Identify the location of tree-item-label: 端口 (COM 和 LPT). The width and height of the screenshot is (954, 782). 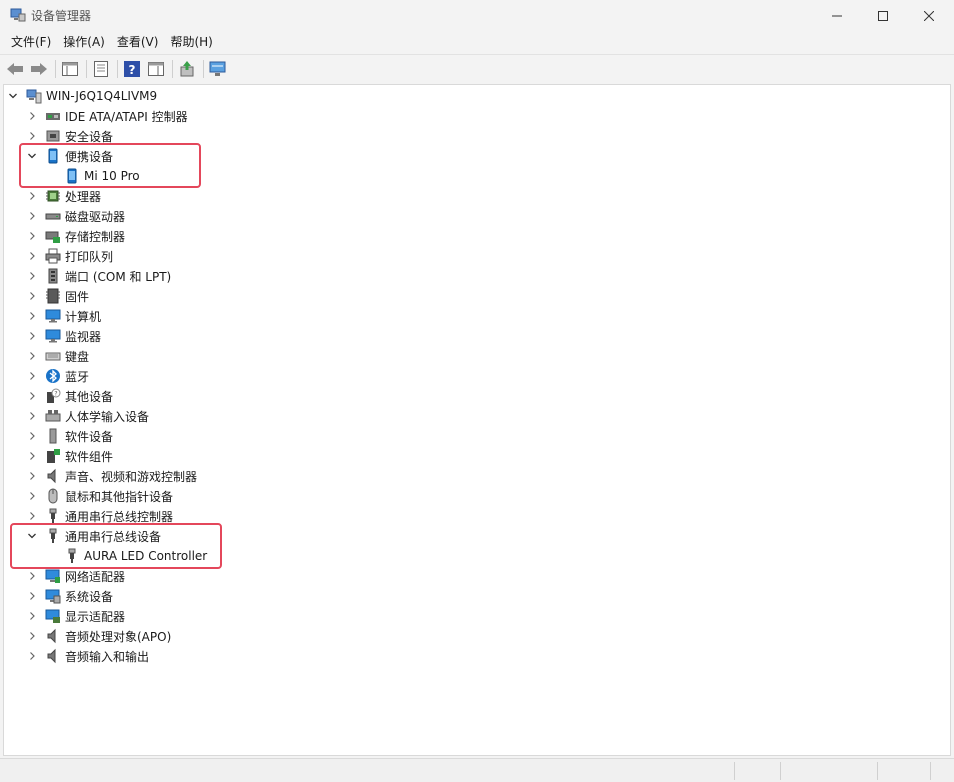
(118, 276).